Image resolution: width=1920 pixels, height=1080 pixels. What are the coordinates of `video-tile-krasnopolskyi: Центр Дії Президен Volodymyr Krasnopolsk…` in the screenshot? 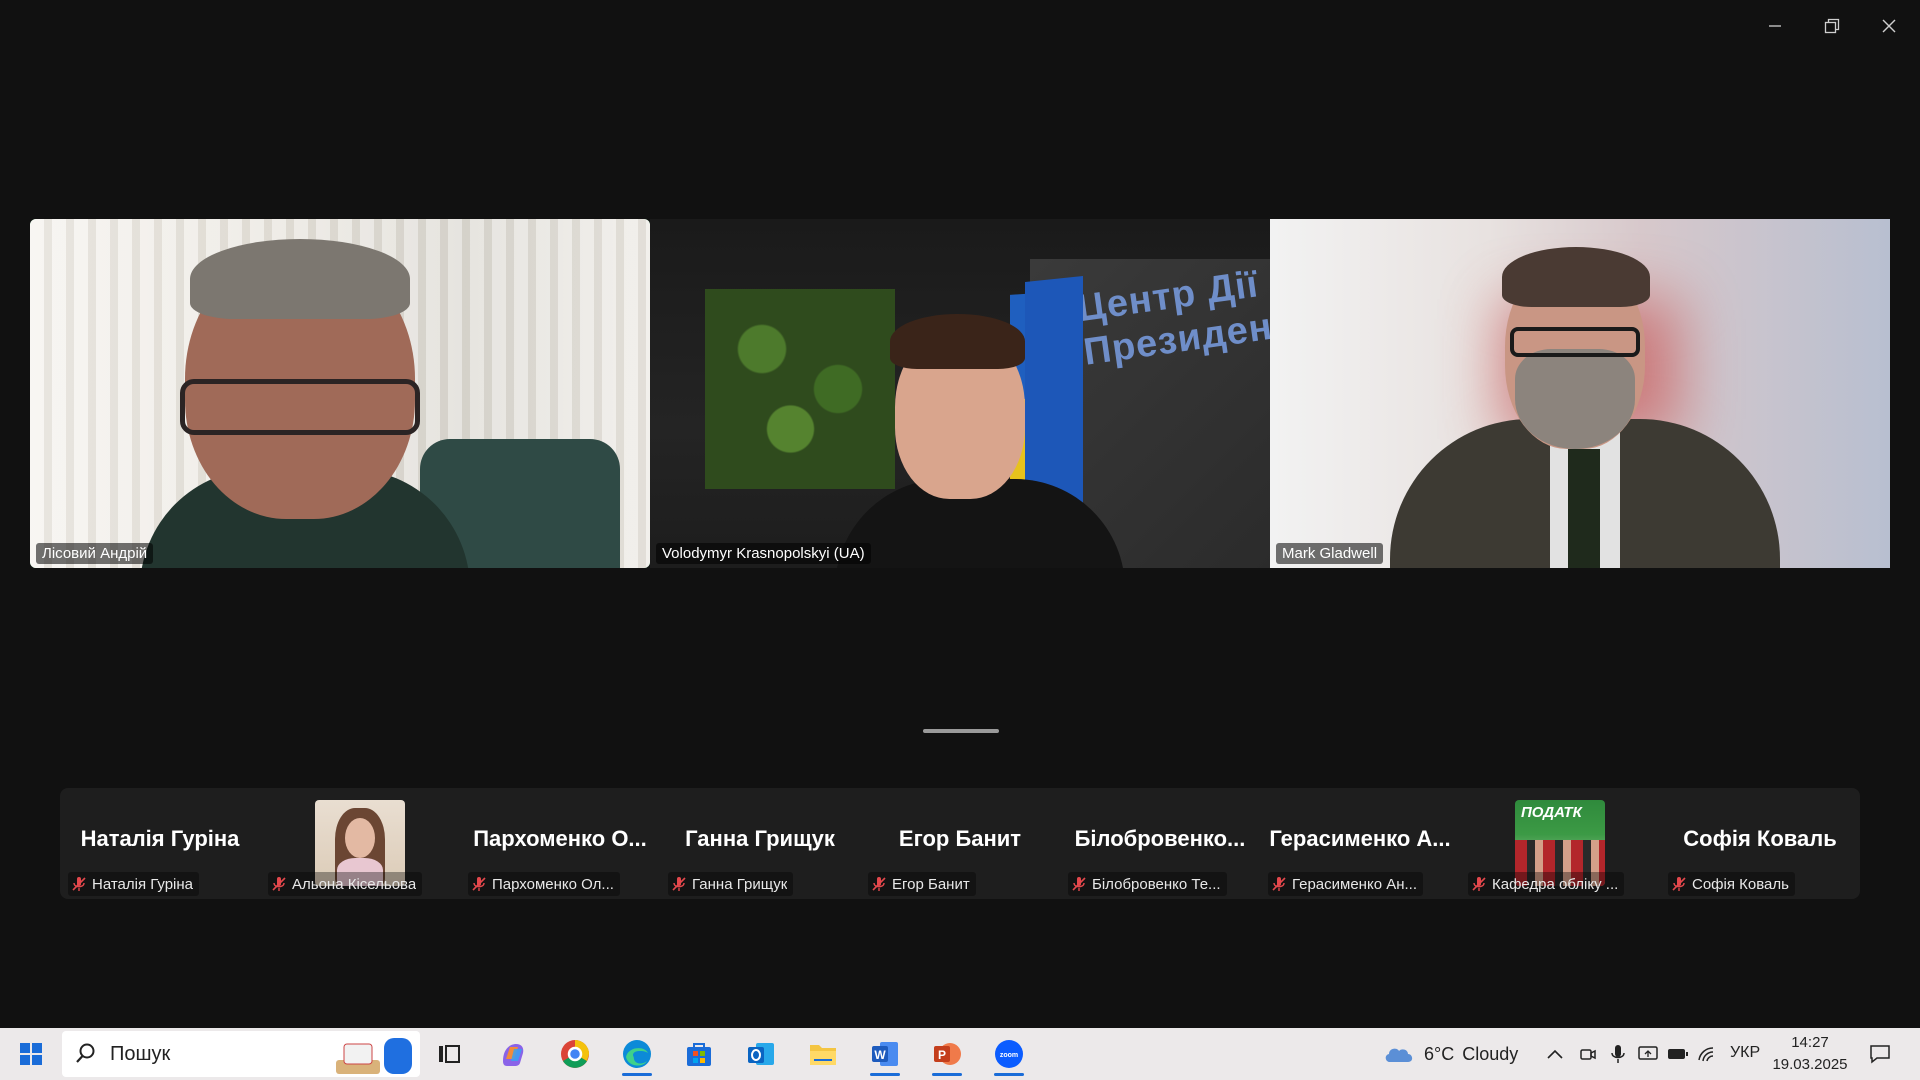 It's located at (960, 393).